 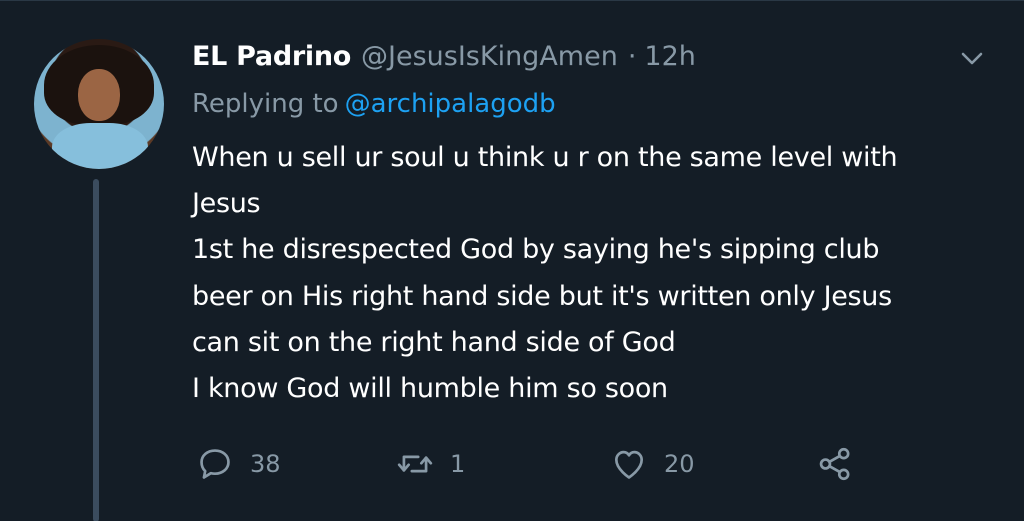 I want to click on like-button: 20, so click(x=652, y=464).